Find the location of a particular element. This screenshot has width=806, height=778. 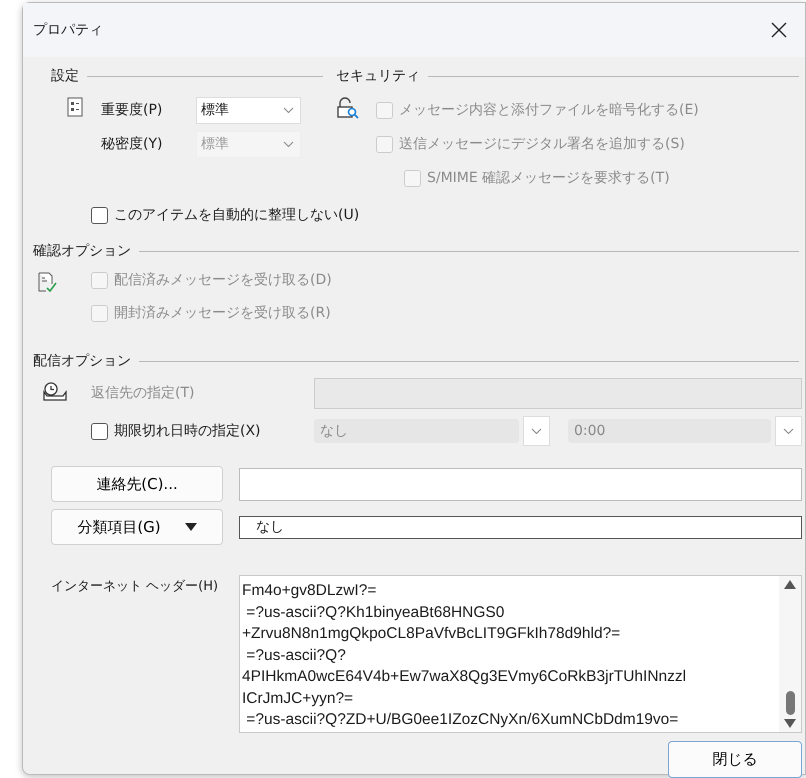

headers-text-area is located at coordinates (520, 654).